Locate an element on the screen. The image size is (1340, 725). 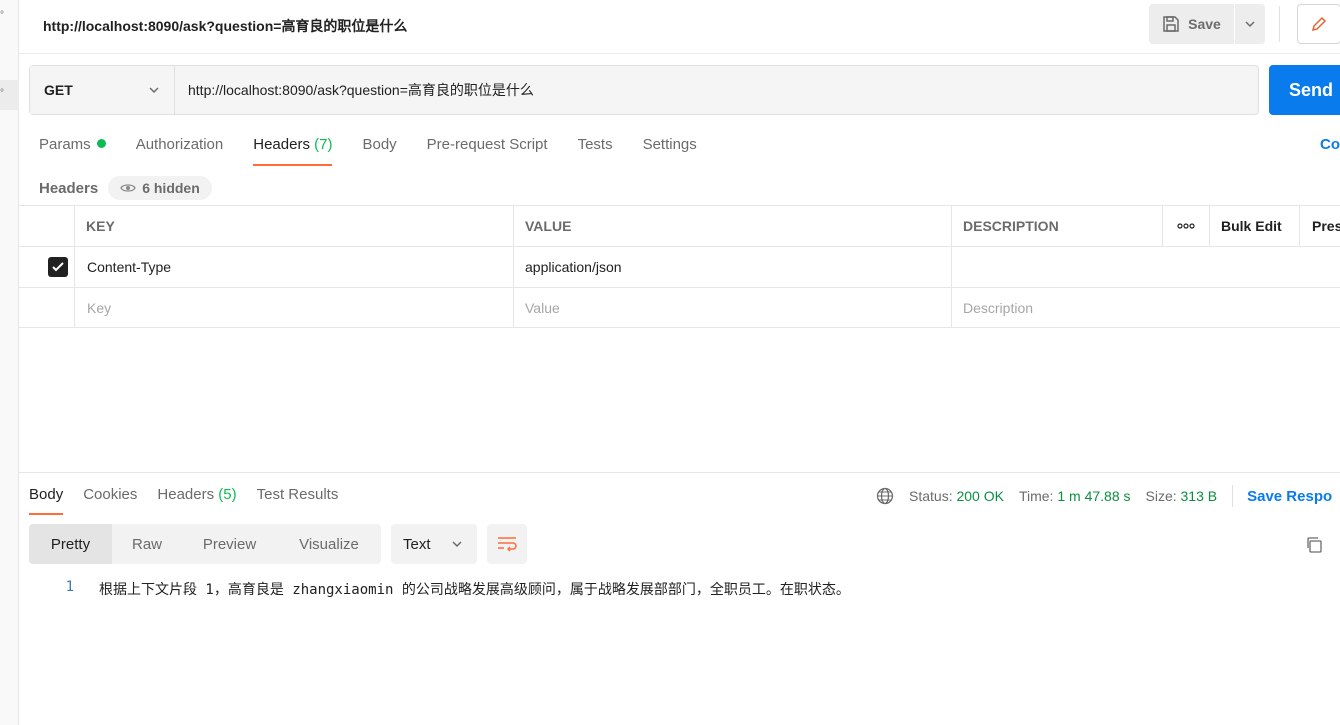
copy-button is located at coordinates (1314, 545).